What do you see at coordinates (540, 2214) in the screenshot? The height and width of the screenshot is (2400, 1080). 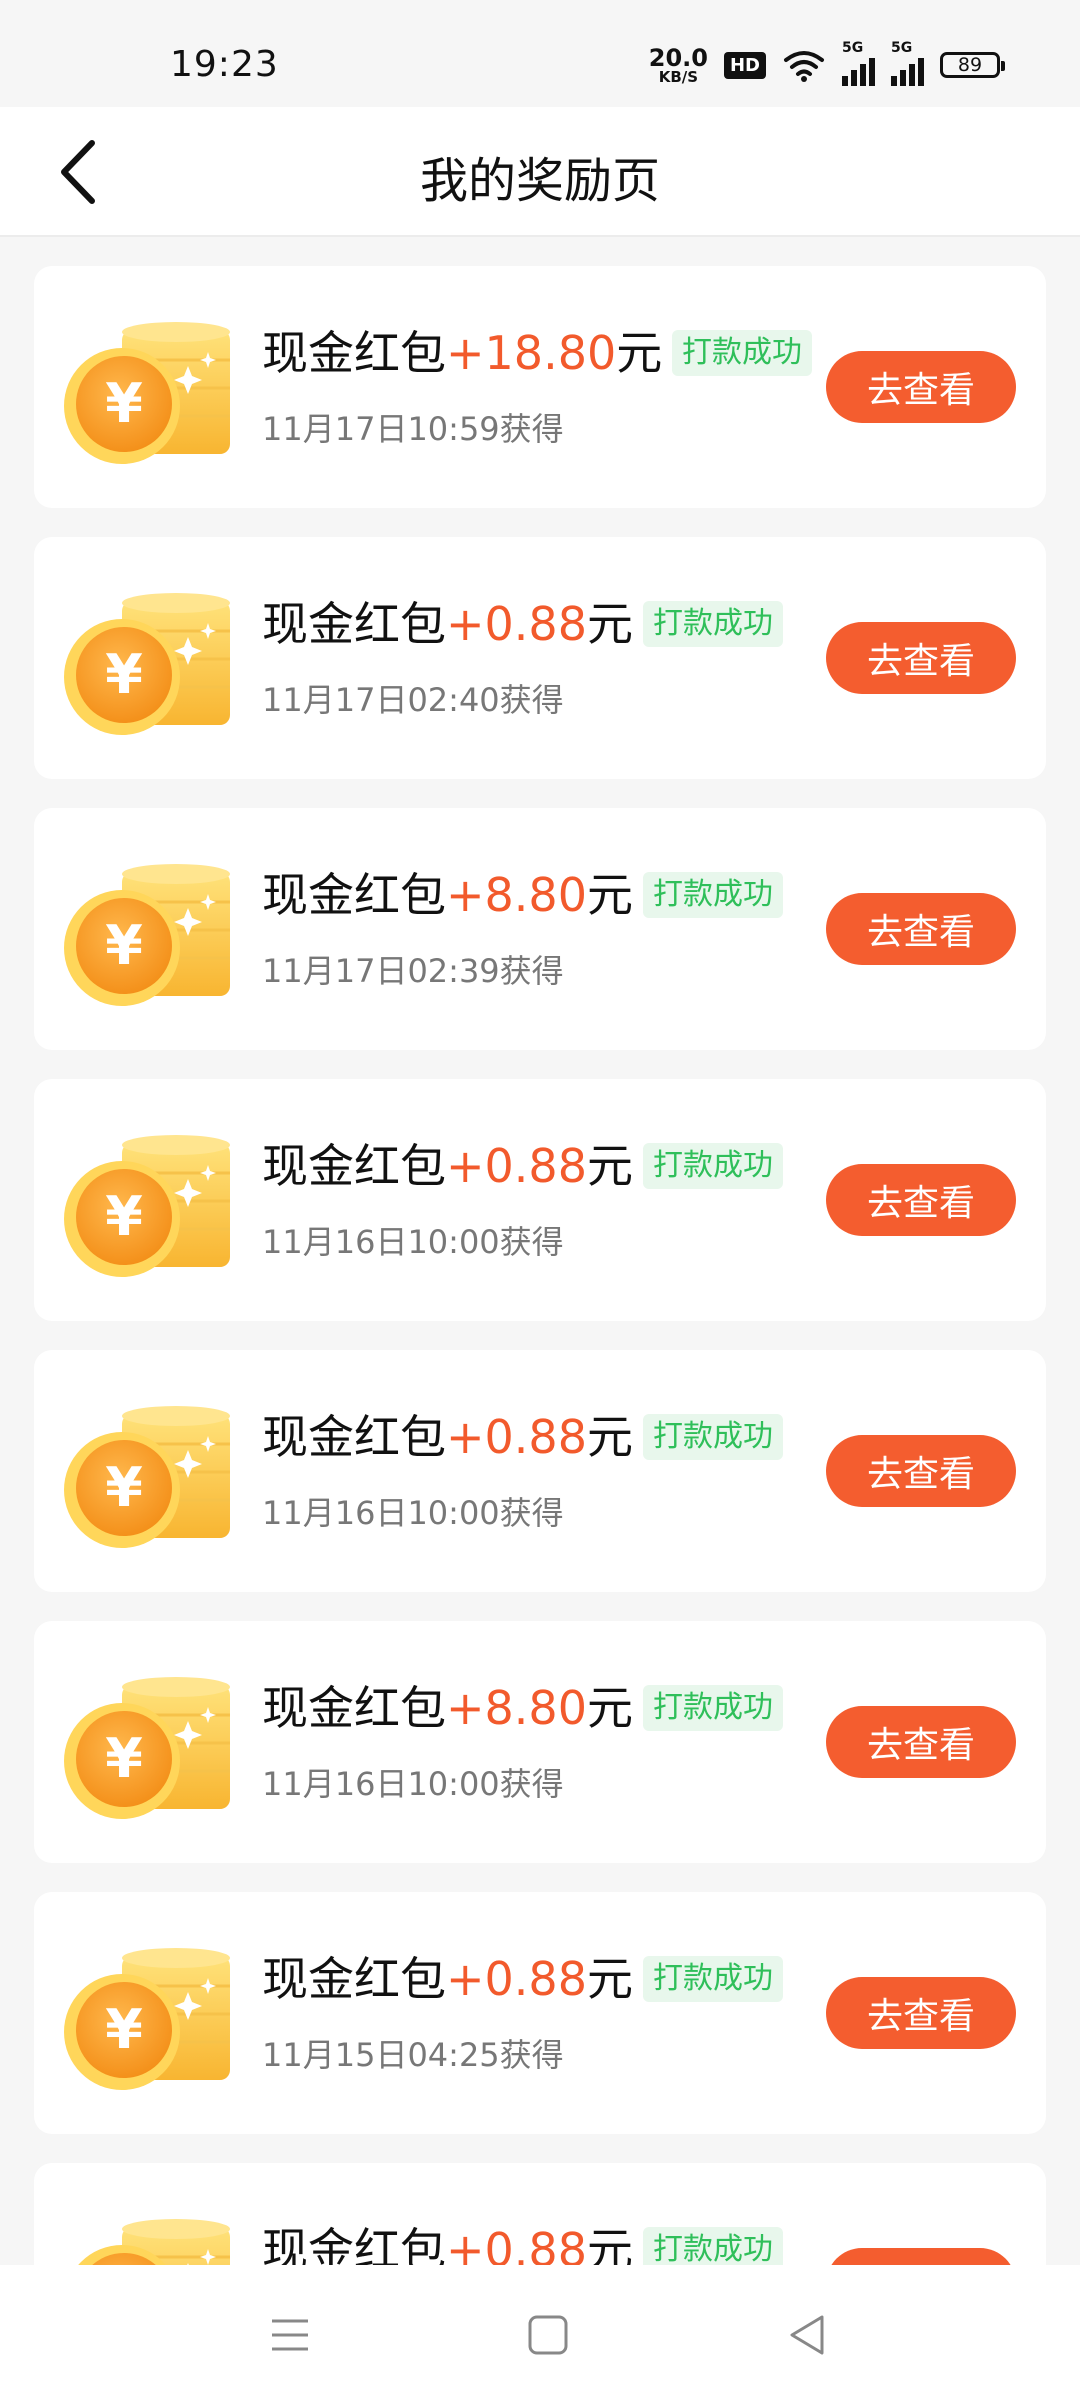 I see `reward-card: ¥ 现金红包+0.88元 打款成功 去查看` at bounding box center [540, 2214].